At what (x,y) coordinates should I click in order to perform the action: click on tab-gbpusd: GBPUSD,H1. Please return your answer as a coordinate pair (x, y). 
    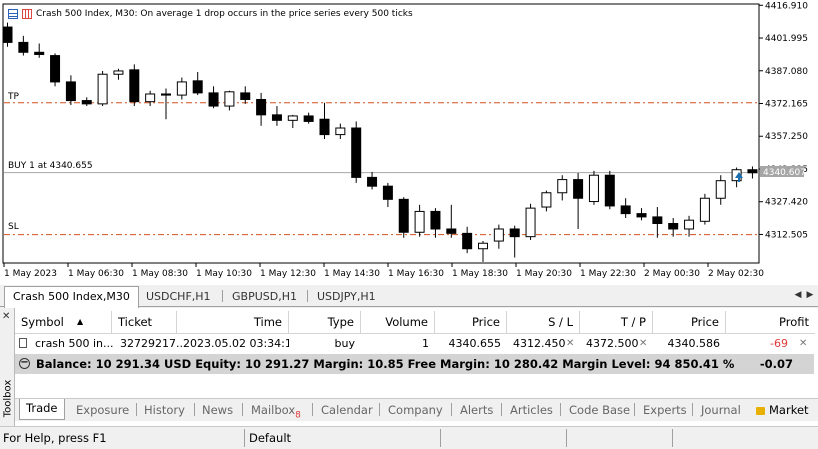
    Looking at the image, I should click on (264, 296).